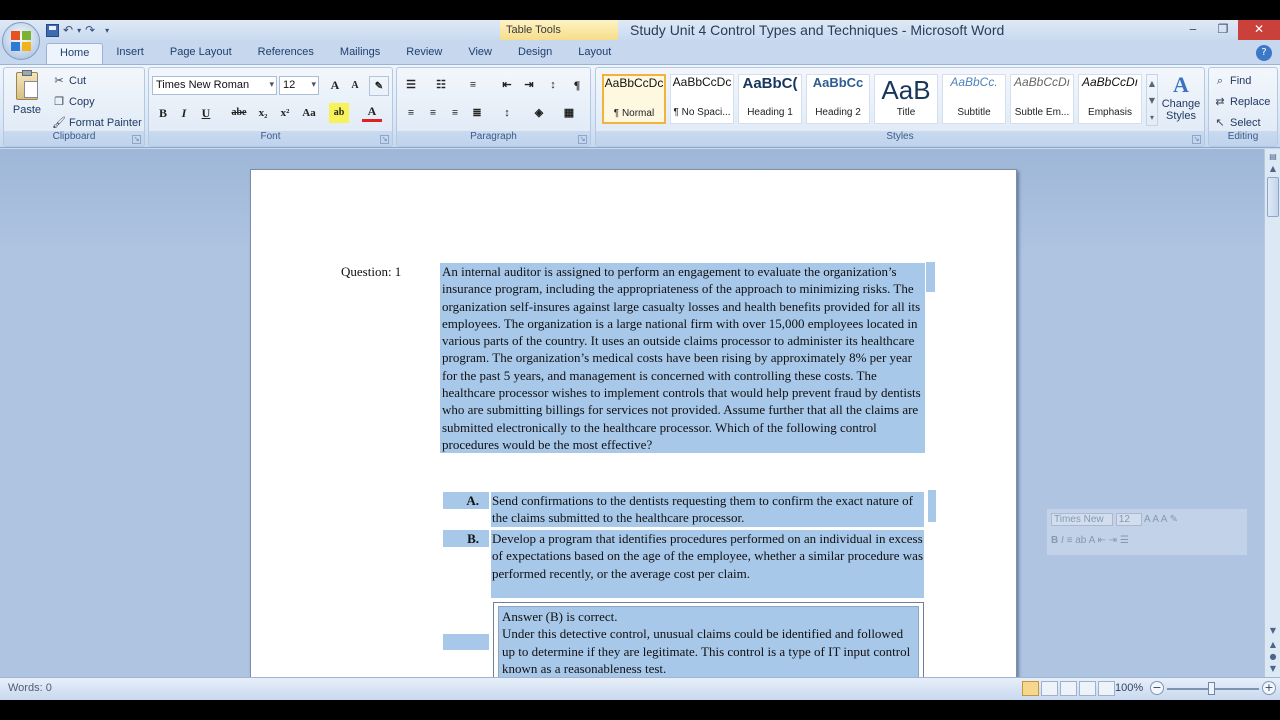 This screenshot has height=720, width=1280. I want to click on mini-highlight-icon: ab, so click(1080, 540).